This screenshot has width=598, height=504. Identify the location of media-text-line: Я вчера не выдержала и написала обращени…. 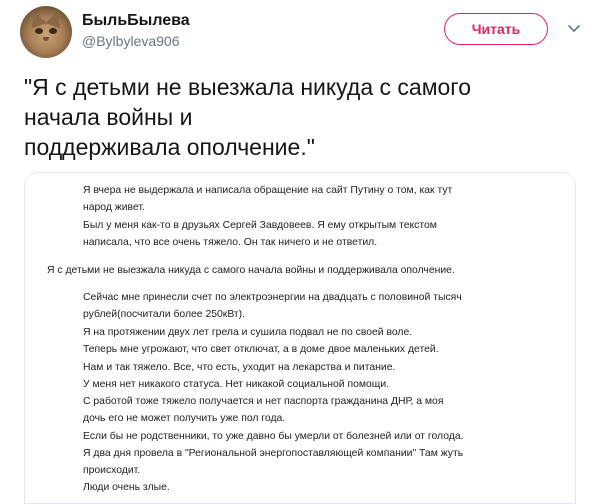
(268, 190).